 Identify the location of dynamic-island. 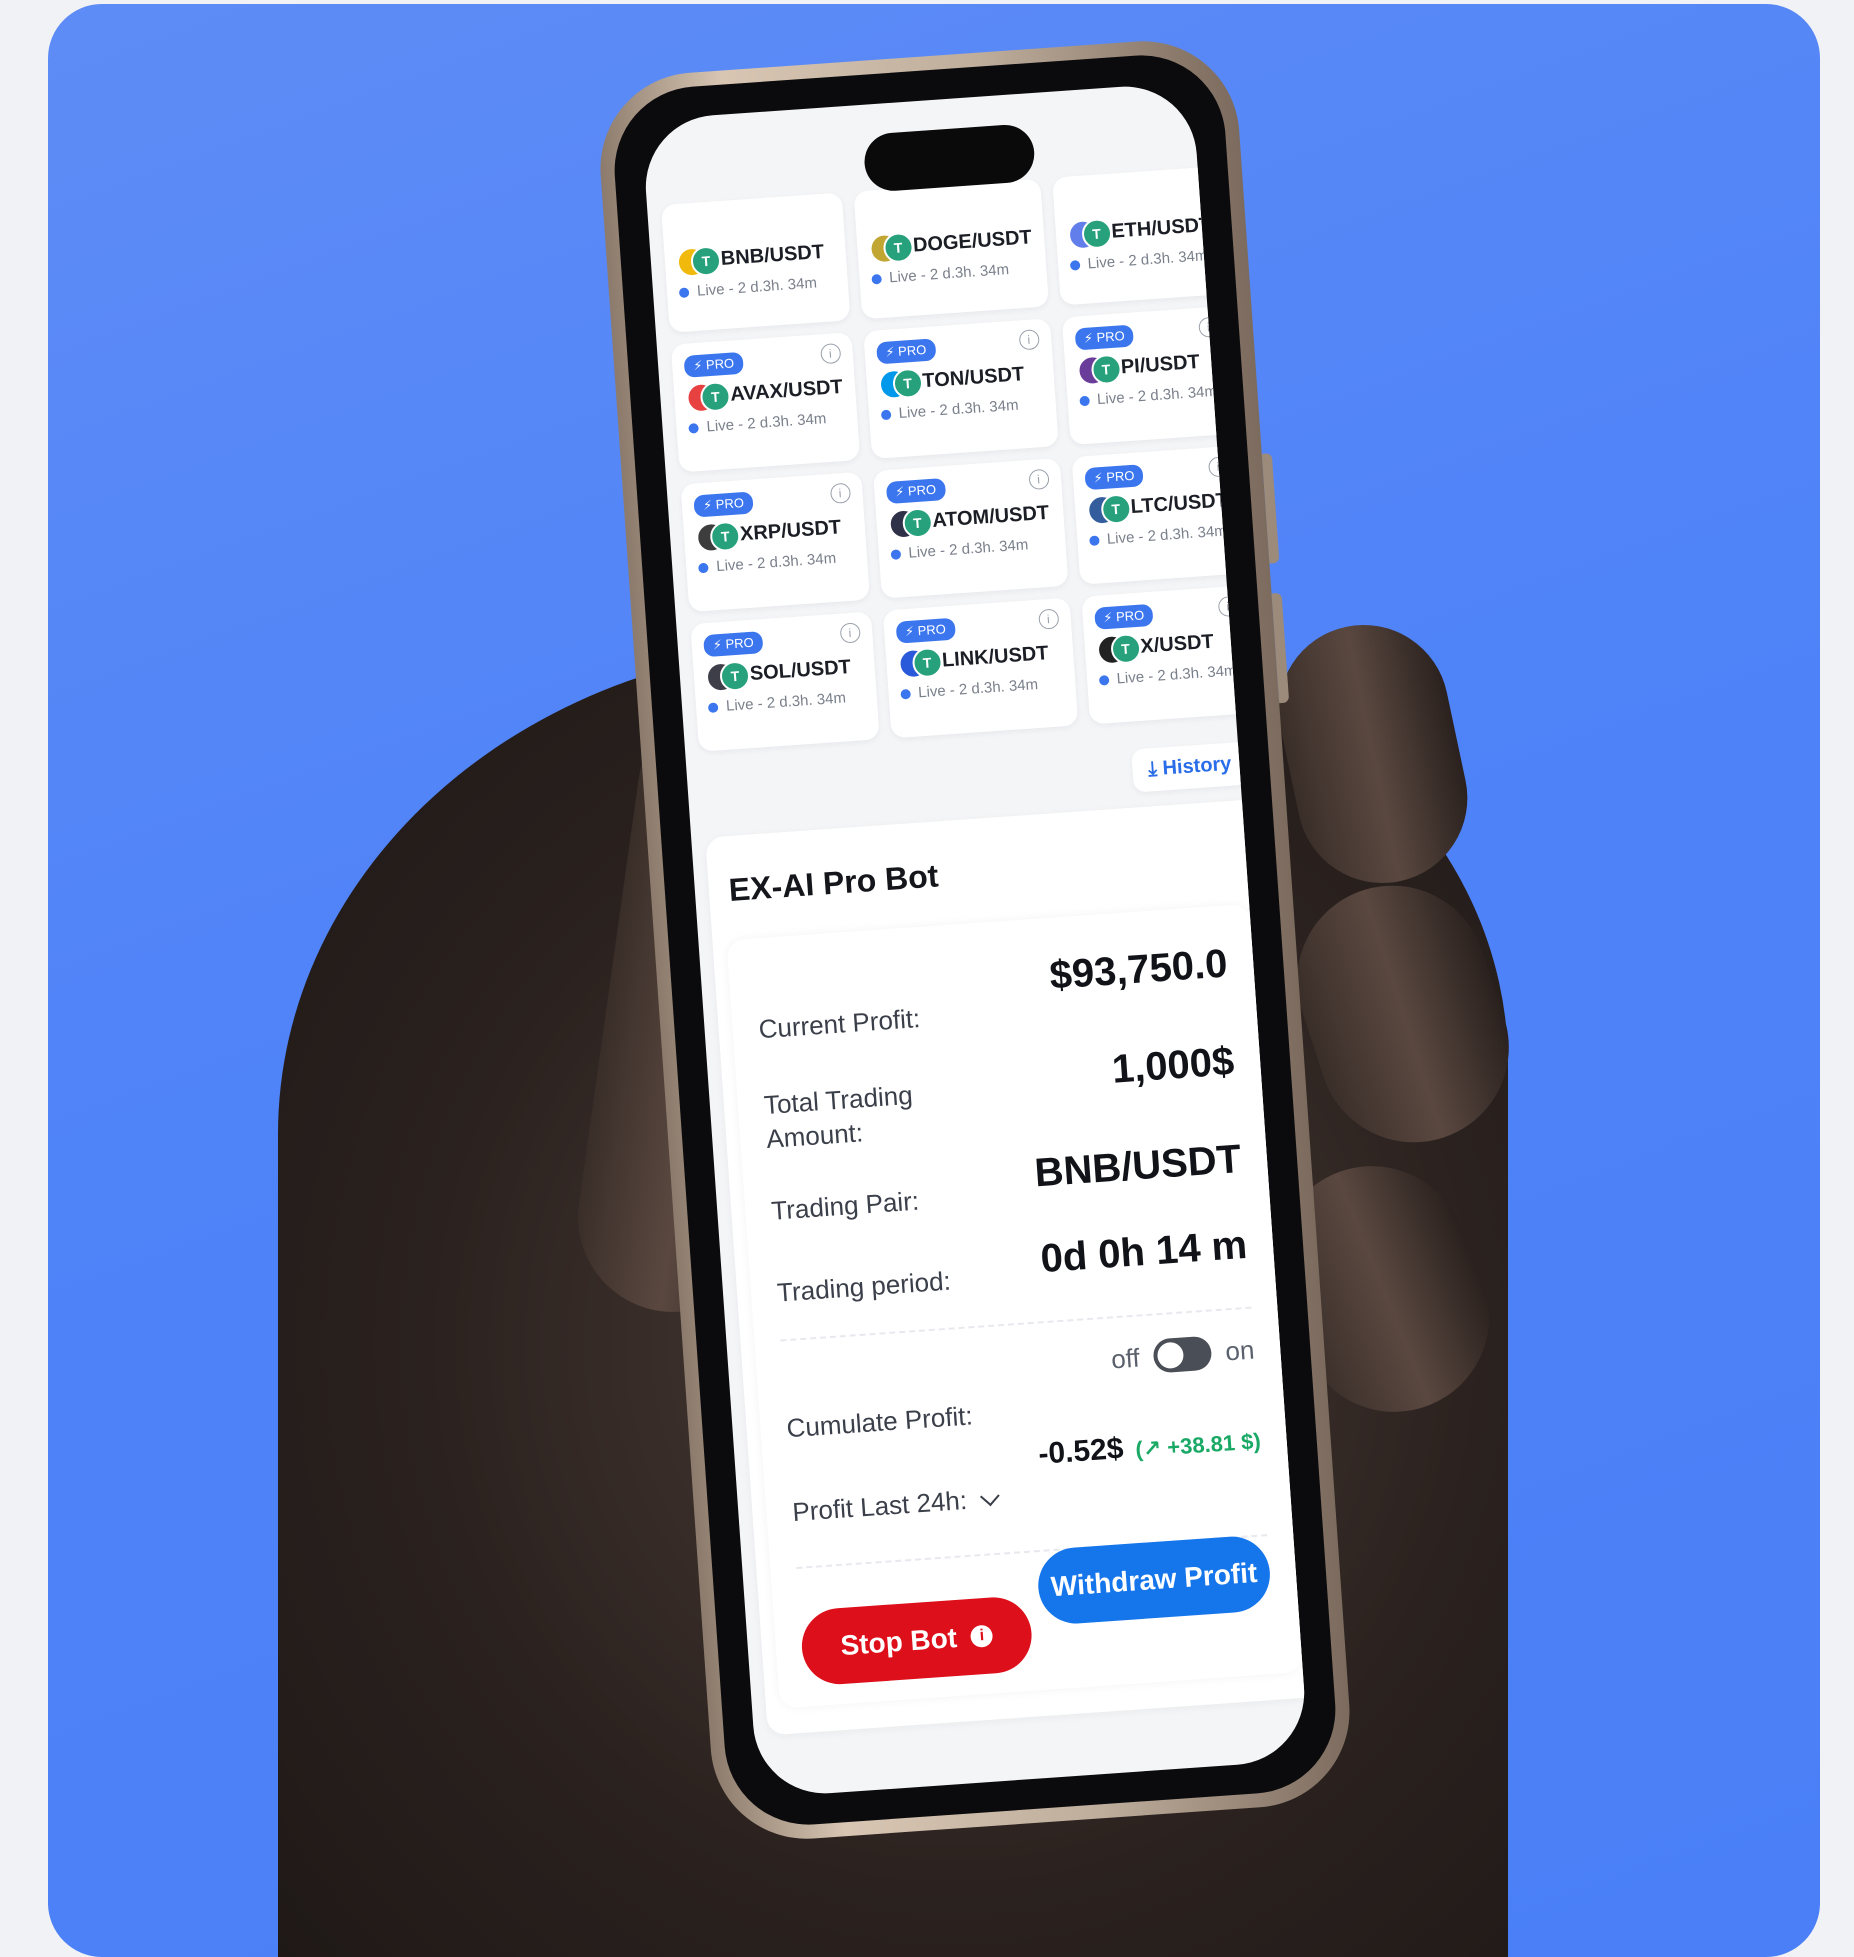
(949, 158).